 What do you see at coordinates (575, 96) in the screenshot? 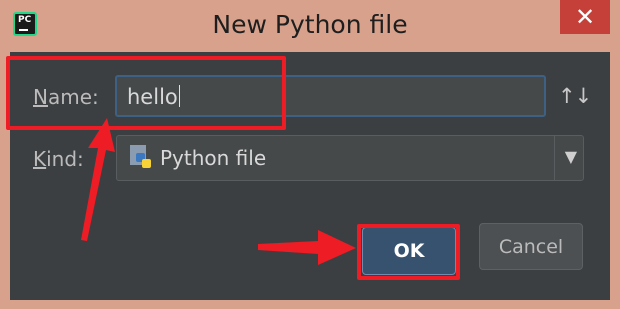
I see `sort-icon: ↑↓` at bounding box center [575, 96].